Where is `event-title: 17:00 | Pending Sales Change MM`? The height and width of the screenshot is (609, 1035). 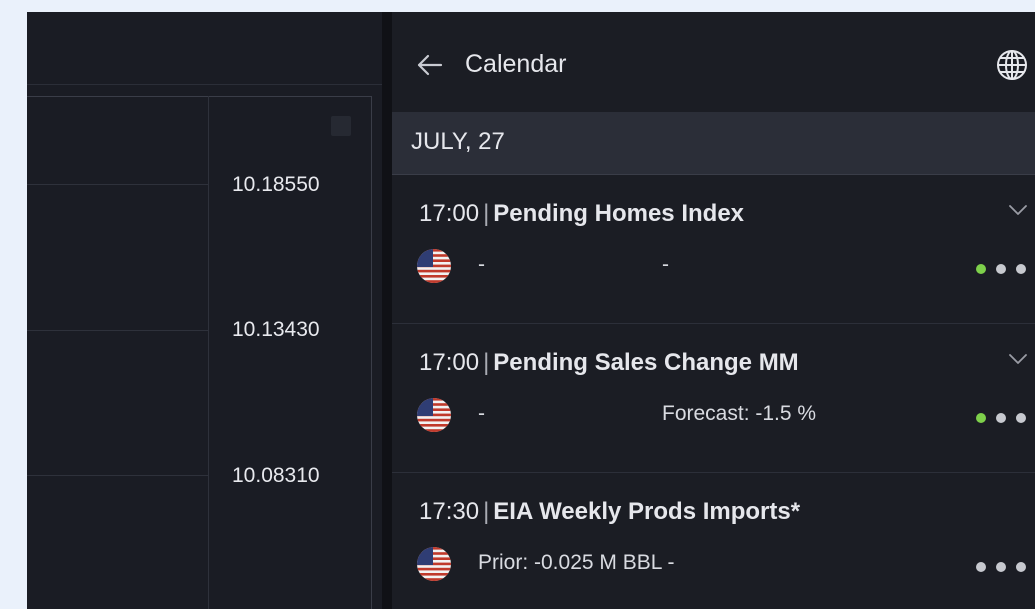 event-title: 17:00 | Pending Sales Change MM is located at coordinates (609, 363).